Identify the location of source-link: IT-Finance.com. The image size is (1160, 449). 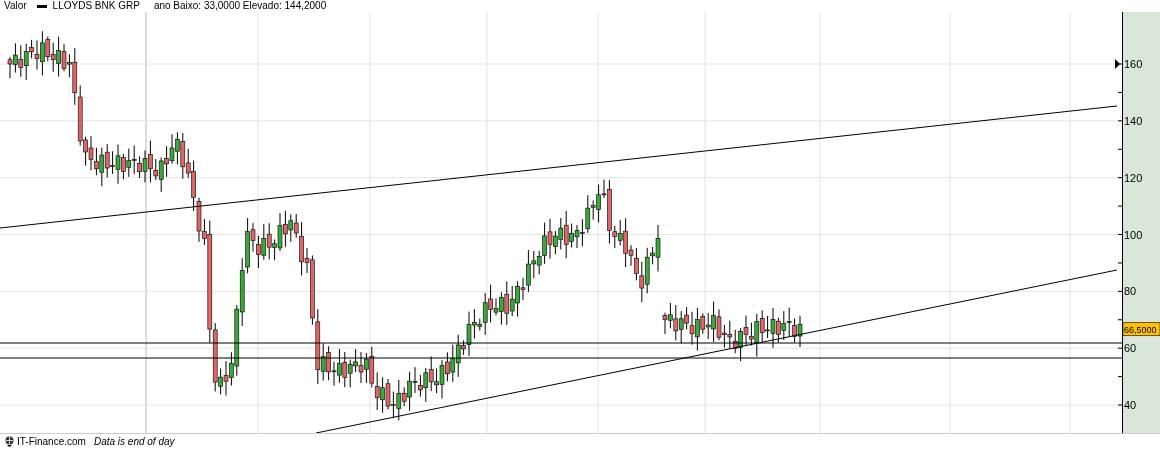
(51, 441).